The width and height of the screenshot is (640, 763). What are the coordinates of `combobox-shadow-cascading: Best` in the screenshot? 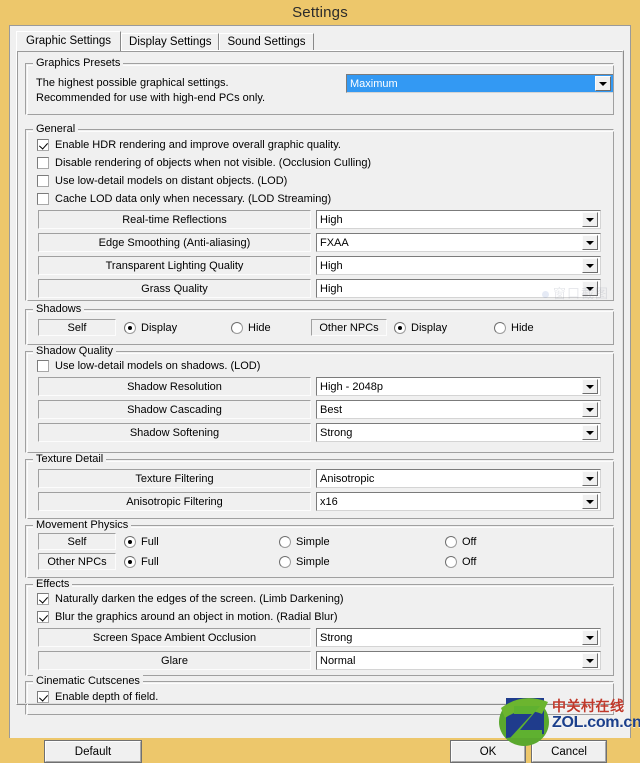 It's located at (458, 409).